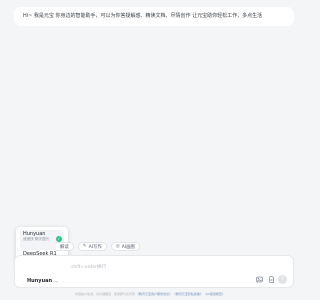  Describe the element at coordinates (154, 294) in the screenshot. I see `terms-link: 《腾讯元宝用户服务协议》` at that location.